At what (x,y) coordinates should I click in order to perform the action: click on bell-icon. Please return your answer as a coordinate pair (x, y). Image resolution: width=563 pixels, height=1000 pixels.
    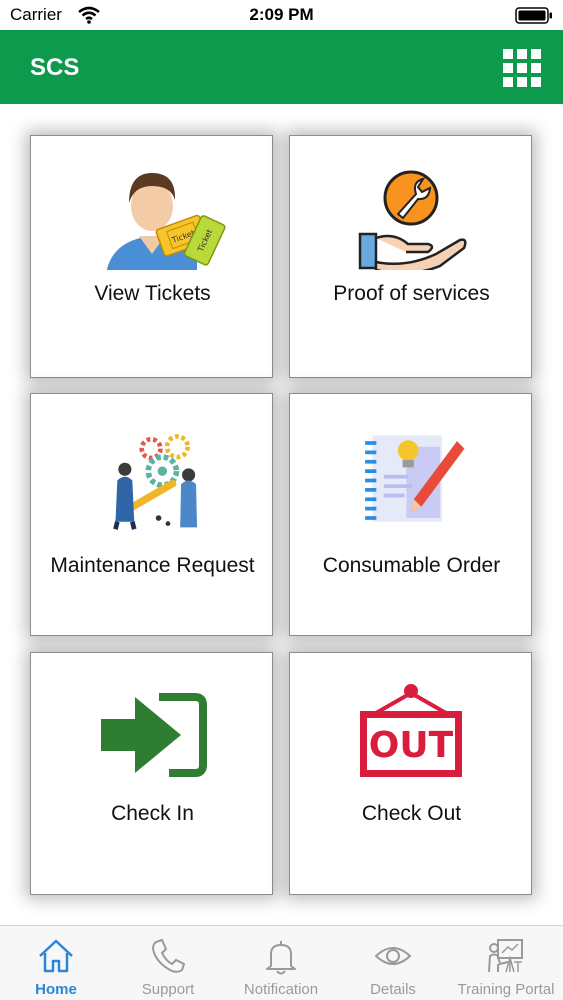
    Looking at the image, I should click on (281, 958).